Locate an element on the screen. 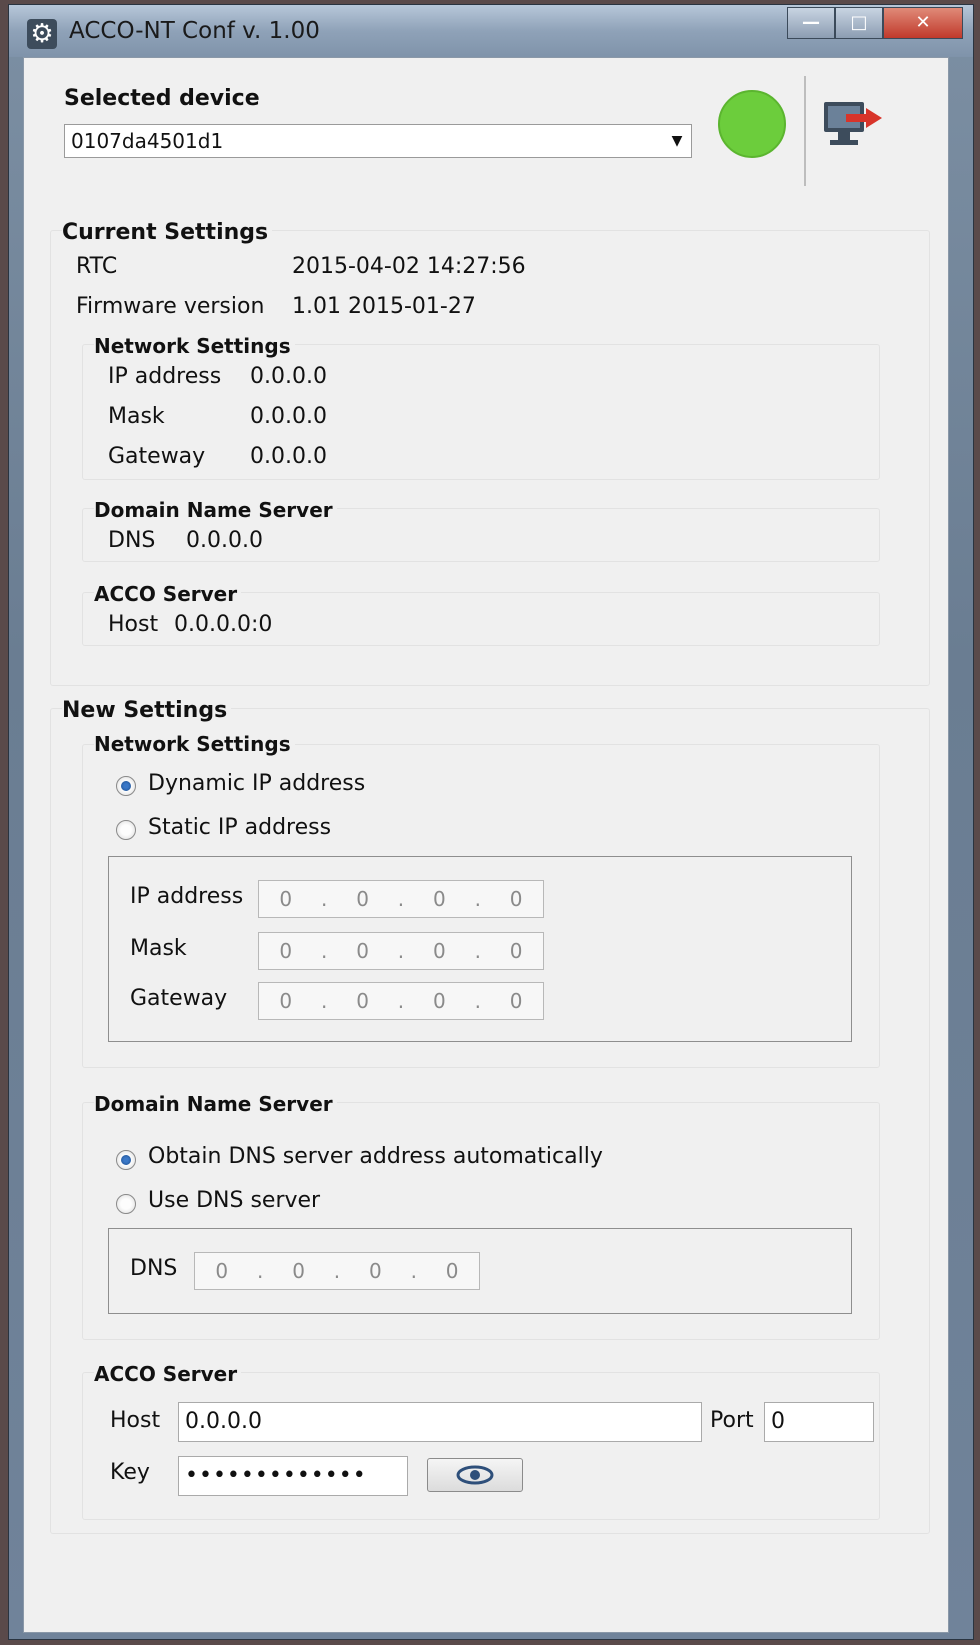 The image size is (980, 1645). new-network-title: Network Settings is located at coordinates (194, 744).